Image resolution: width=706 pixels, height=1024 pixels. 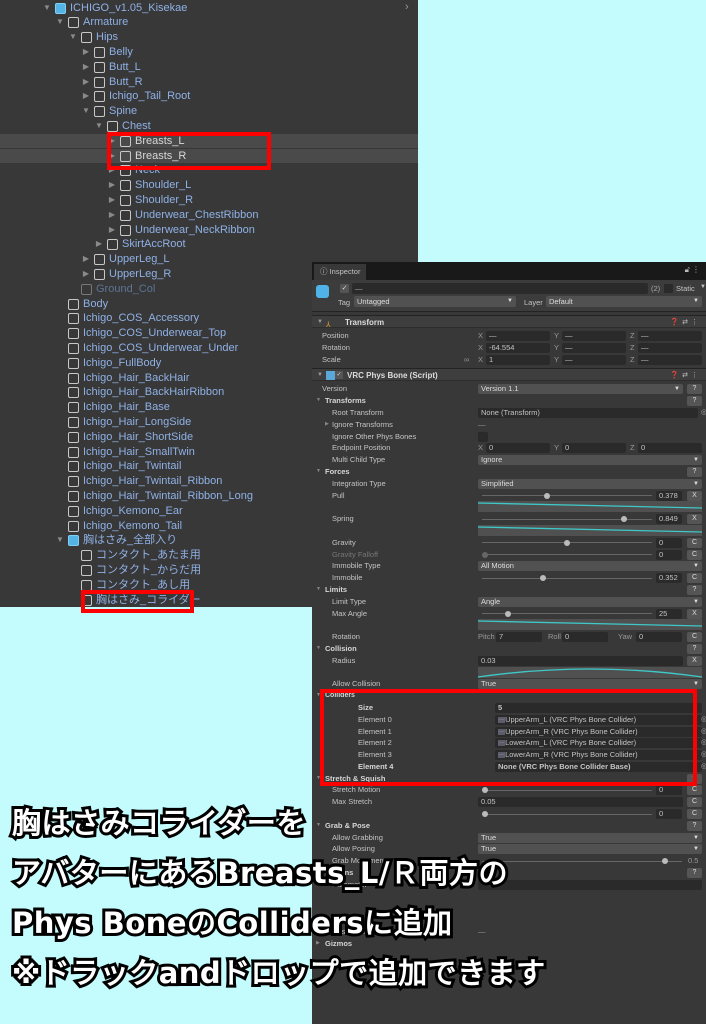 I want to click on pitch-field: 7, so click(x=519, y=637).